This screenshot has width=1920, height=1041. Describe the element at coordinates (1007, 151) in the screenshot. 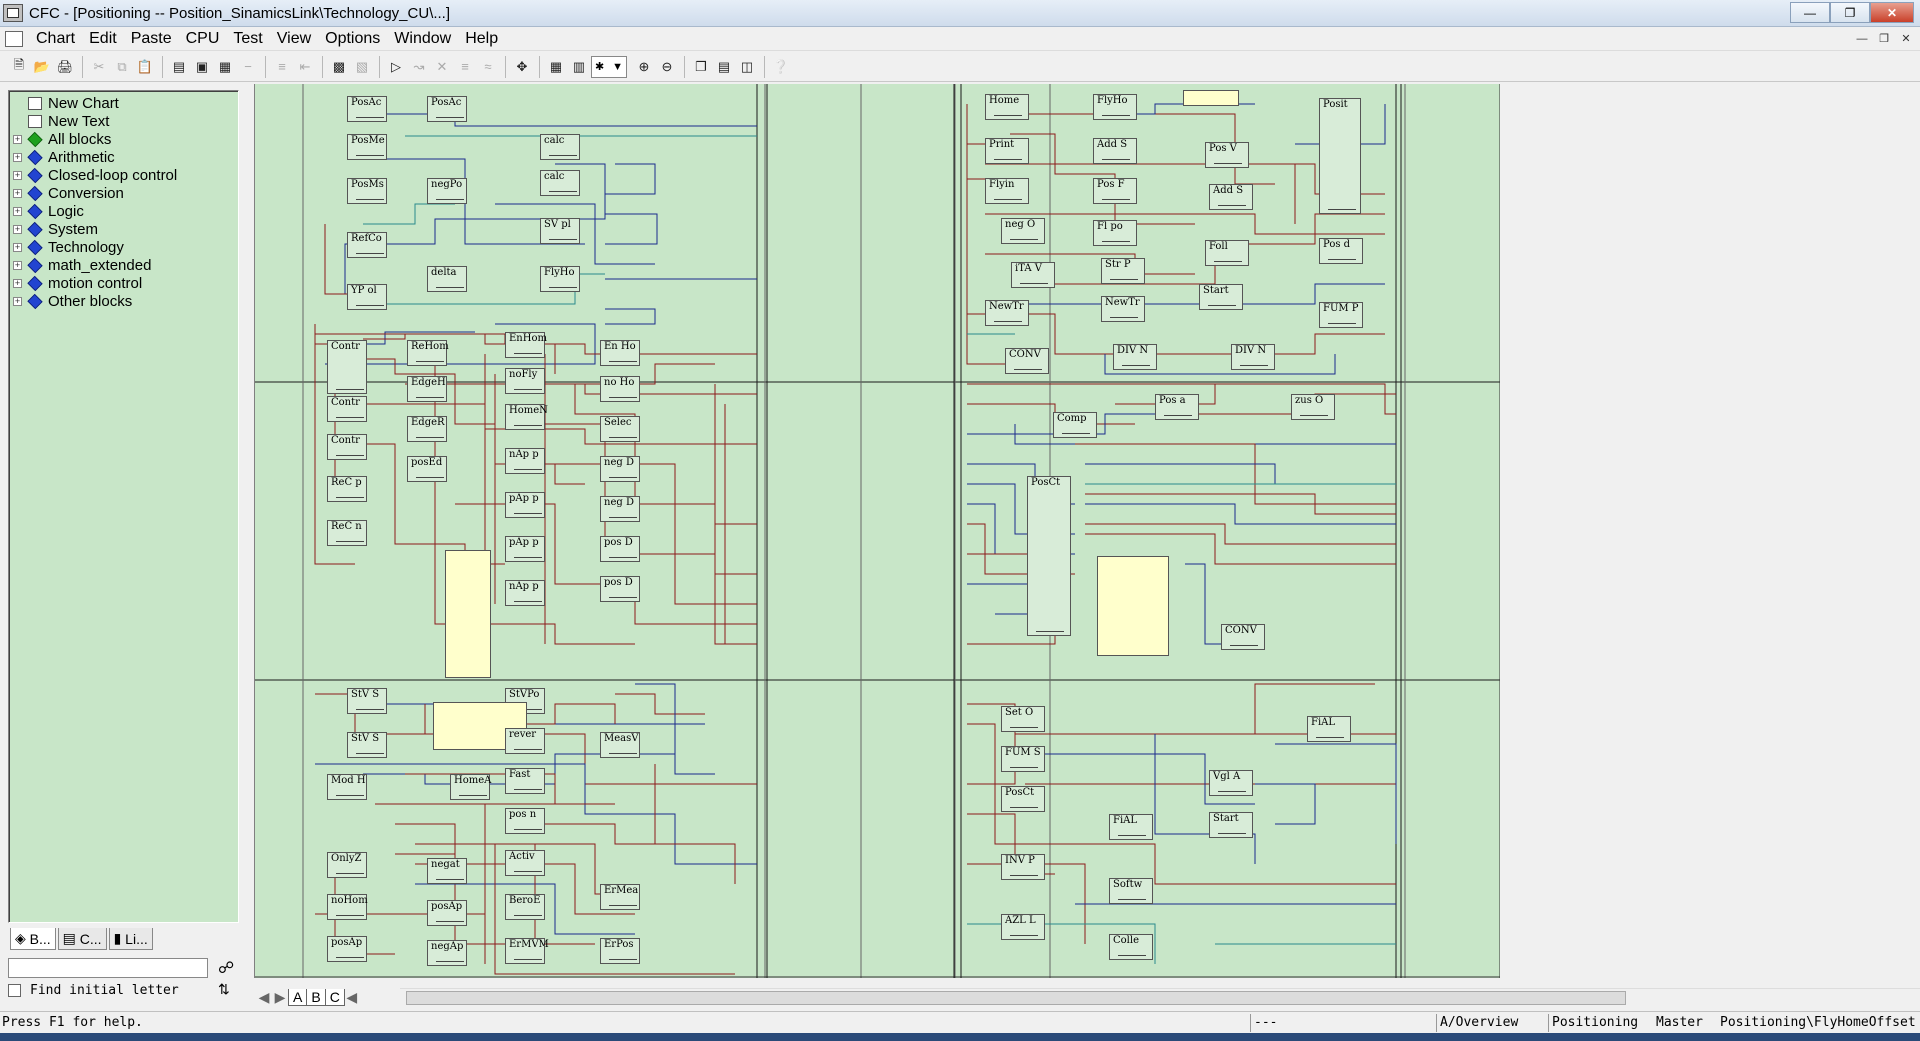

I see `block: Print` at that location.